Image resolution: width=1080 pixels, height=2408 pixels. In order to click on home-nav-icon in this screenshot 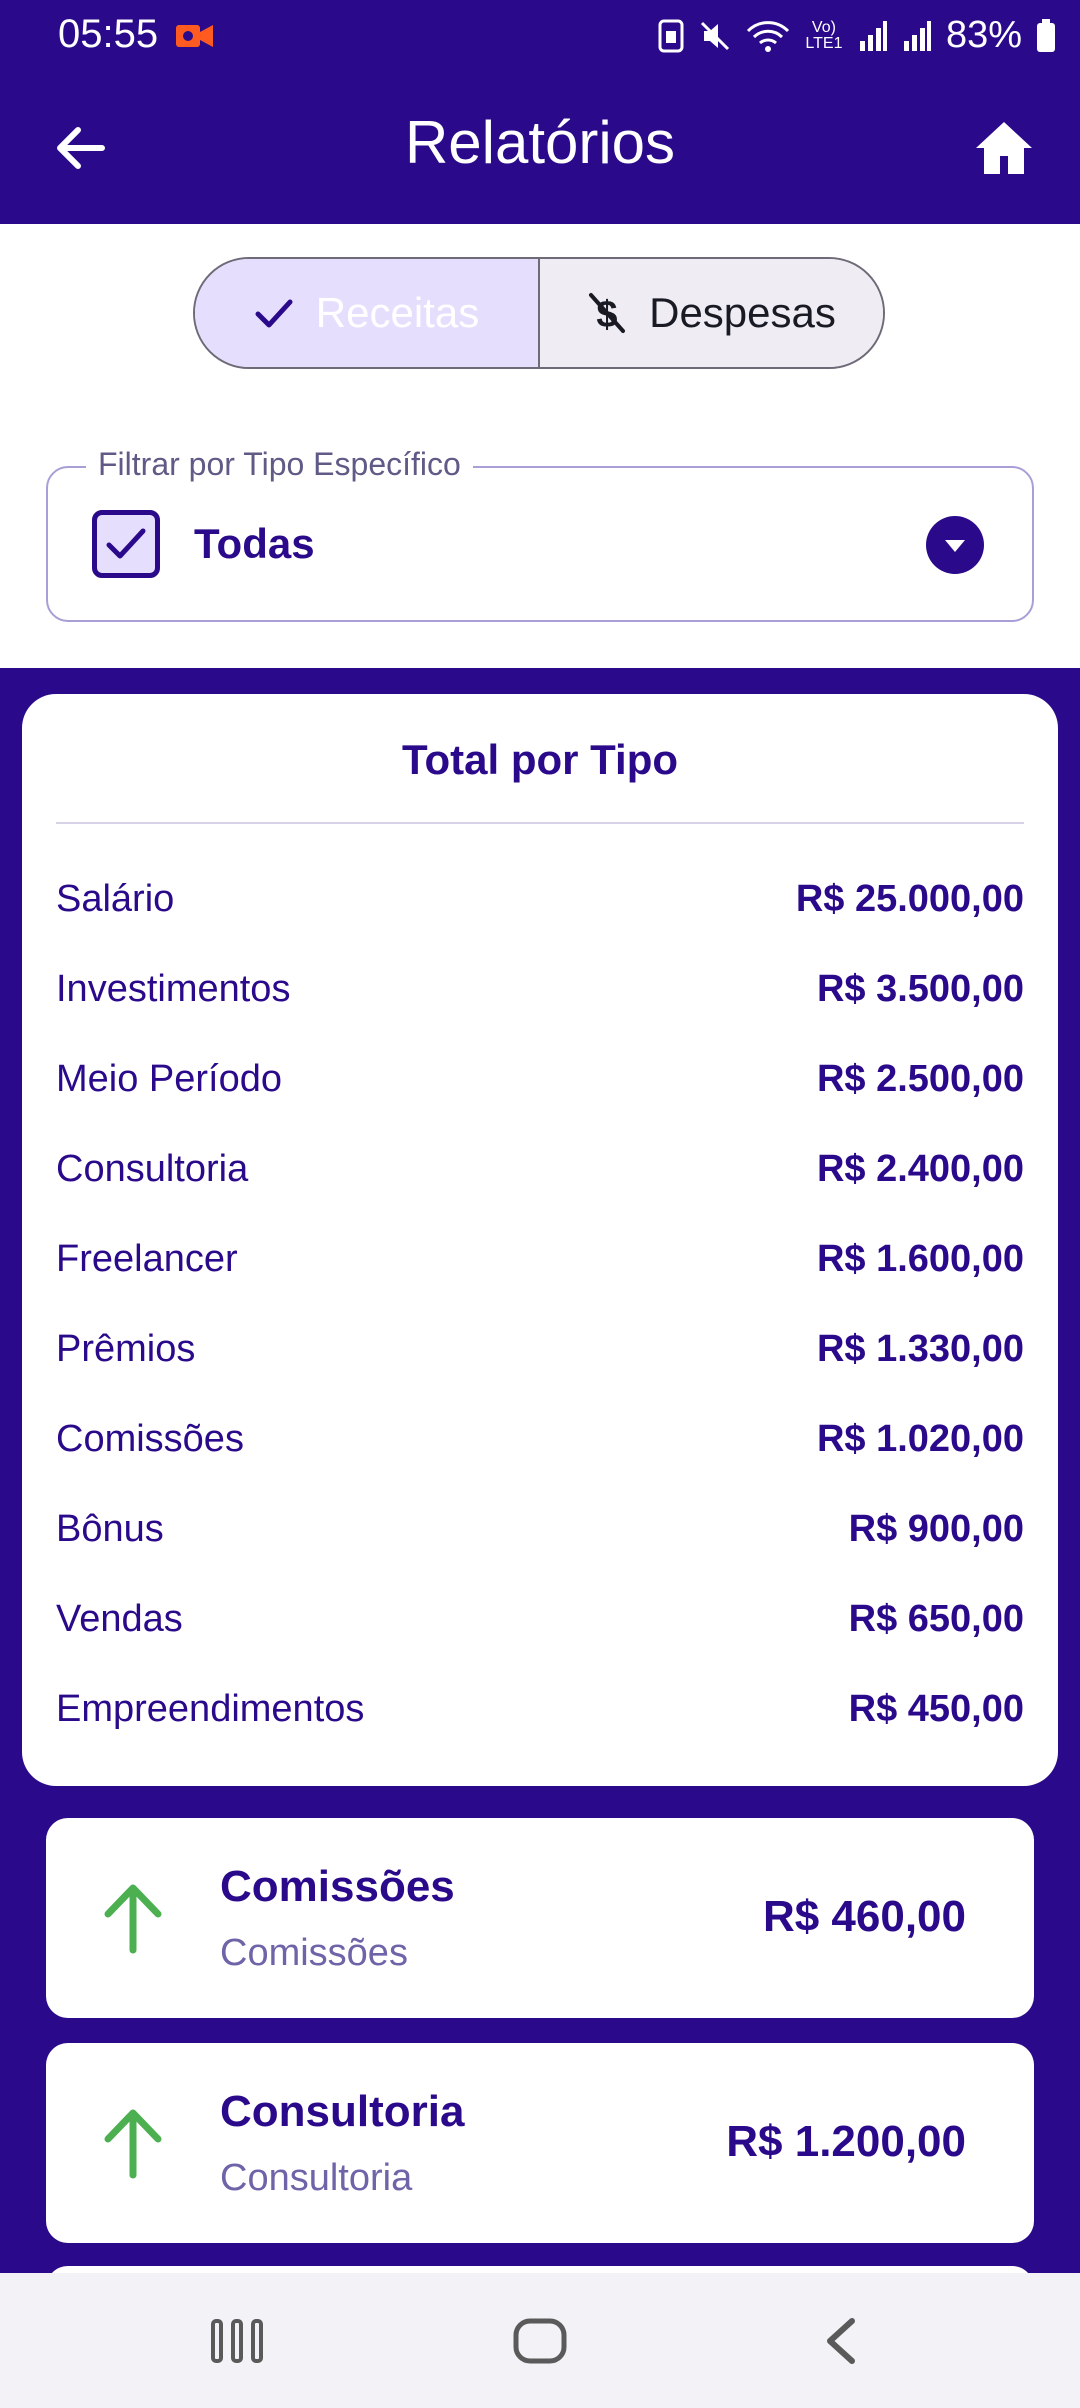, I will do `click(540, 2341)`.